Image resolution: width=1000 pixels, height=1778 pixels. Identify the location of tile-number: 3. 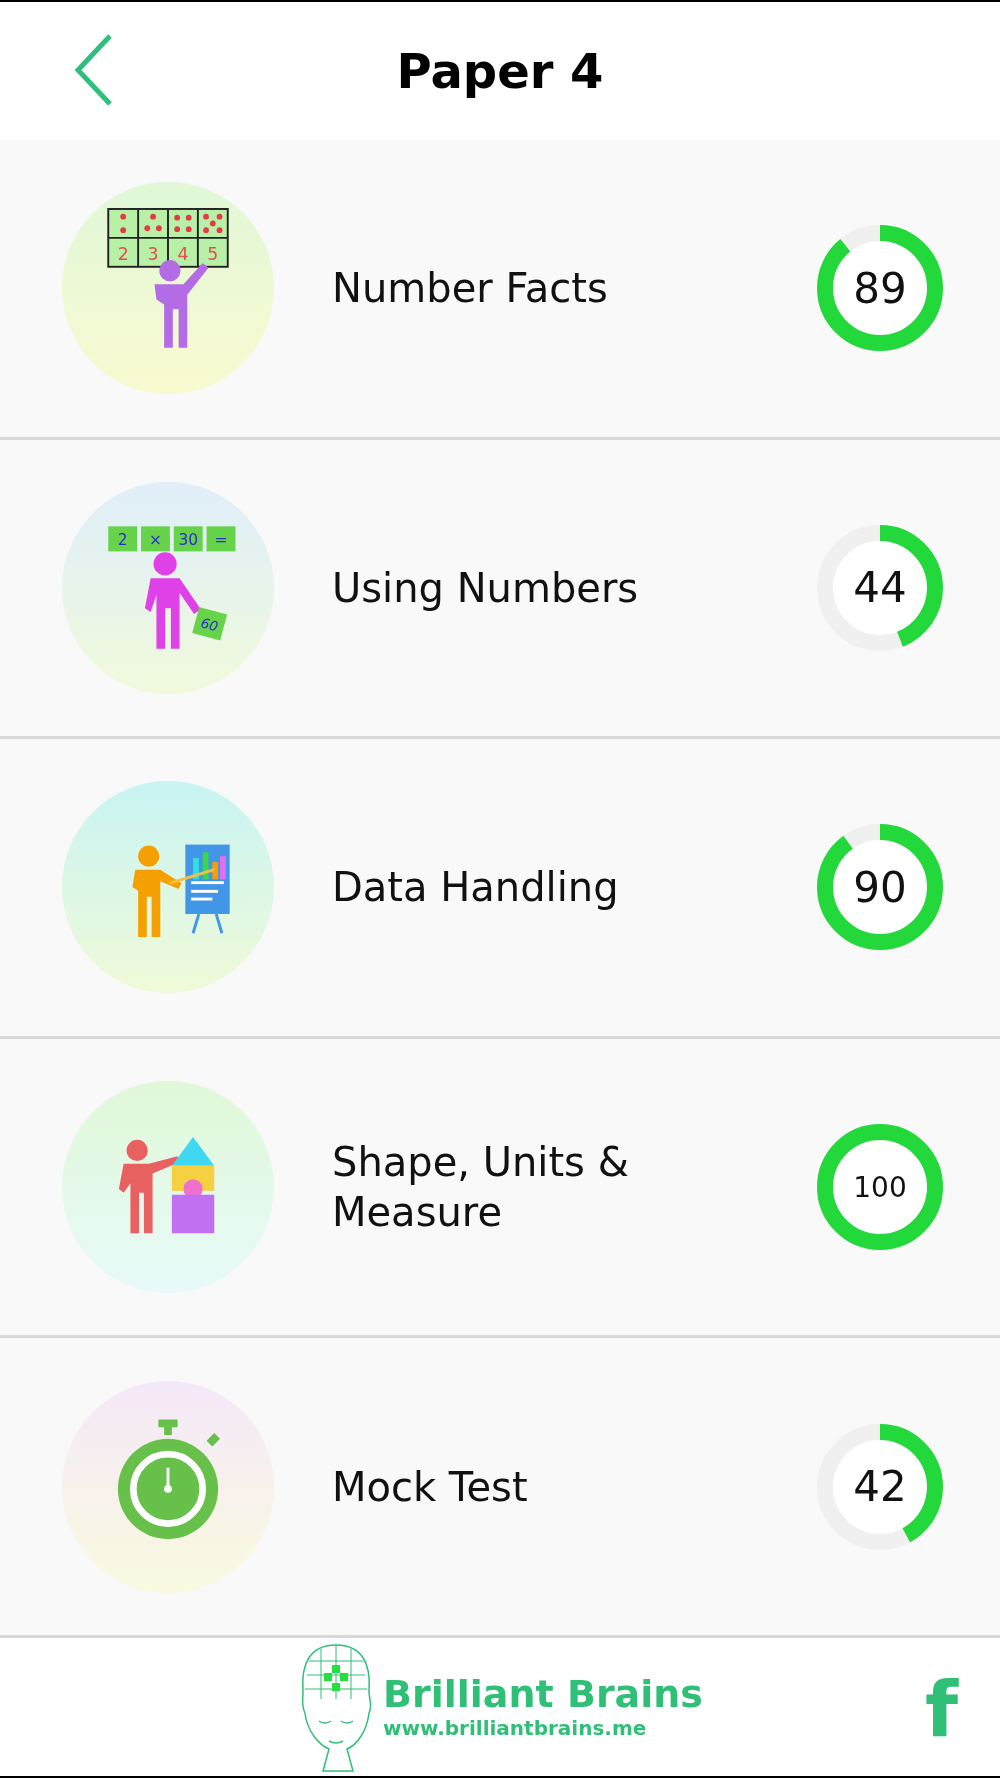
(153, 254).